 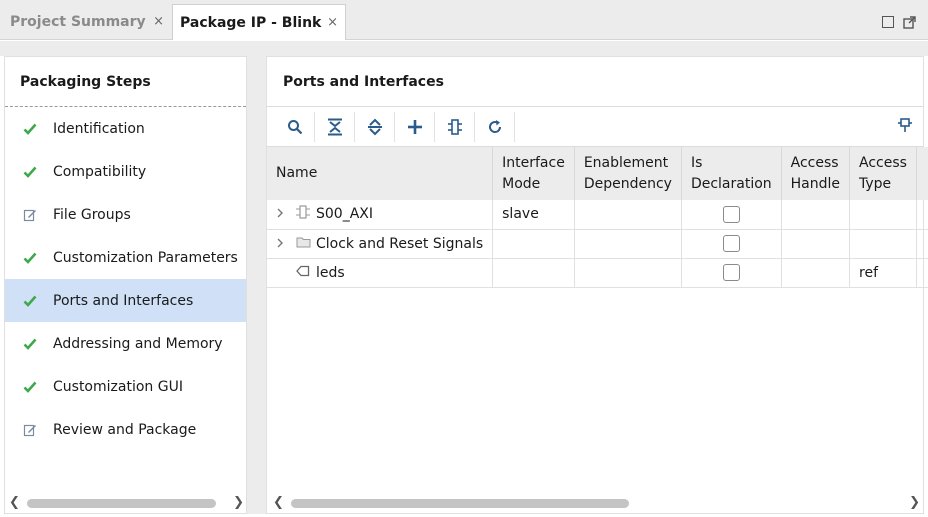 I want to click on column-header: Enablement Dependency, so click(x=628, y=173).